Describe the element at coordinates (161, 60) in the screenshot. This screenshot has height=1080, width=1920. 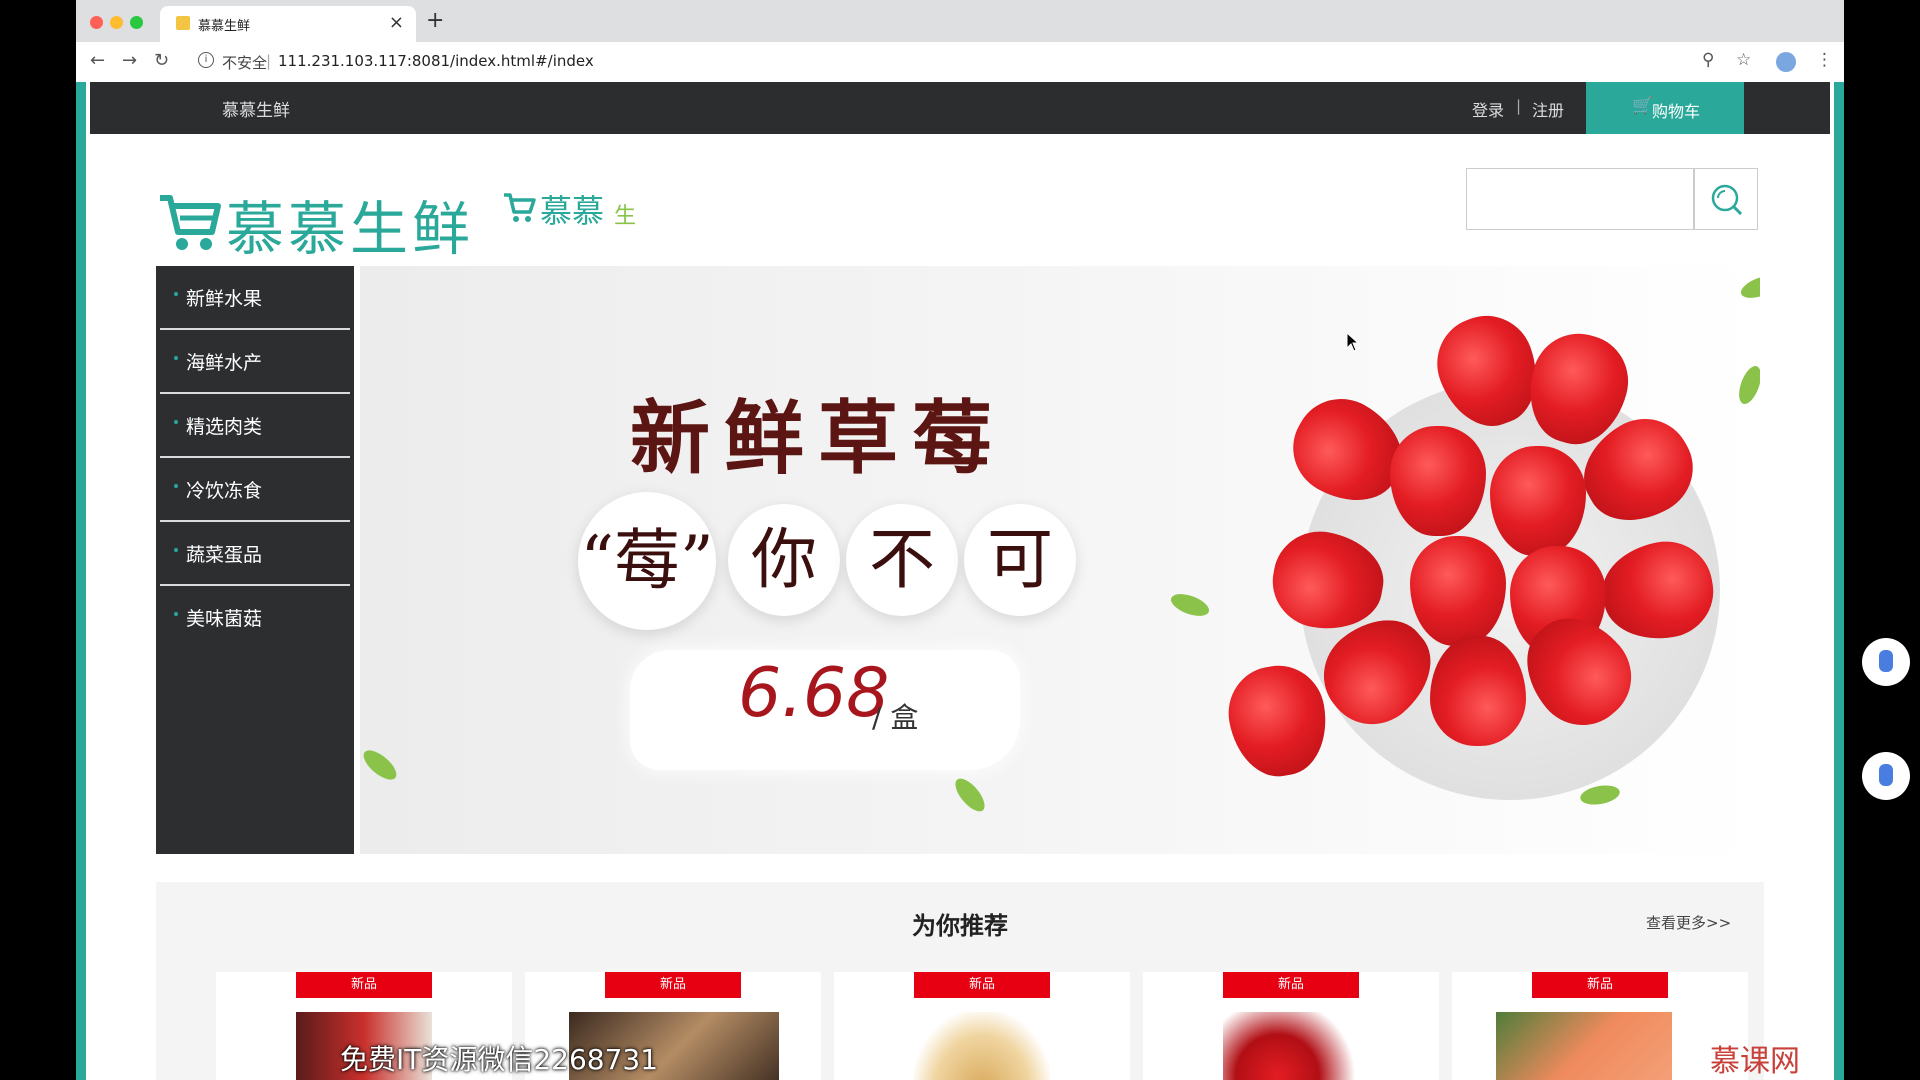
I see `reload-icon: ↻` at that location.